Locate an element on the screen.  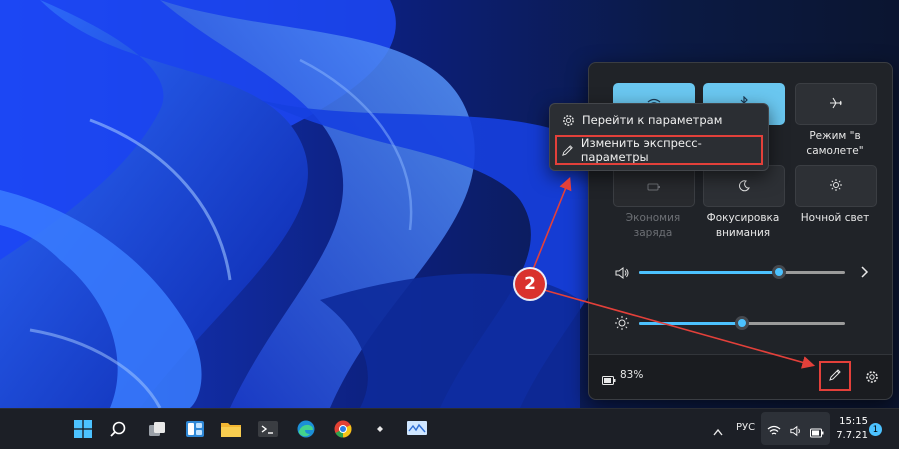
menu-item-highlight is located at coordinates (659, 150).